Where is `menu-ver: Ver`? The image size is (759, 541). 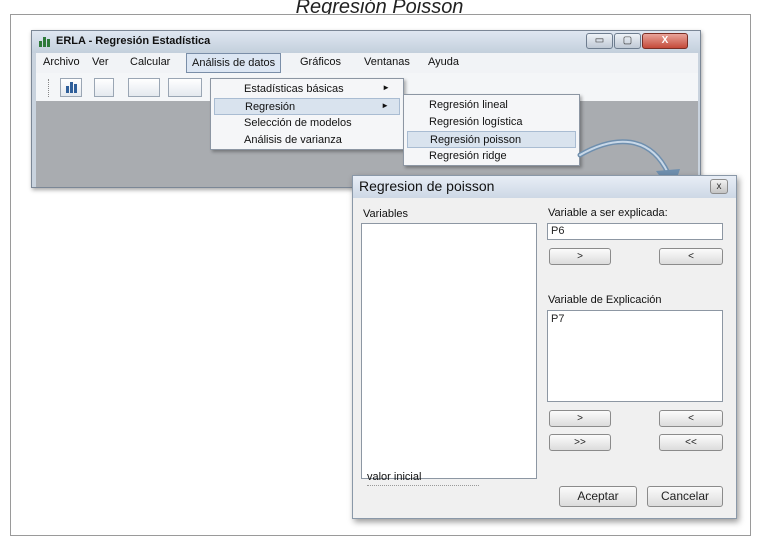 menu-ver: Ver is located at coordinates (100, 62).